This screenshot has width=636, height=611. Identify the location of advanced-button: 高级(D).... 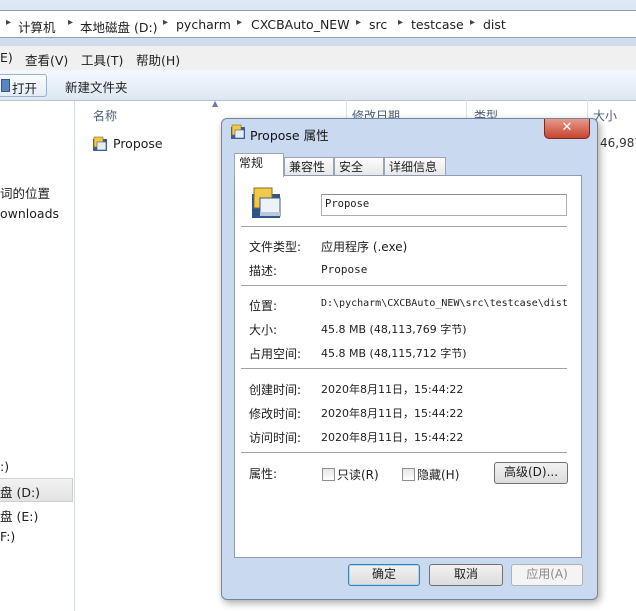
(531, 473).